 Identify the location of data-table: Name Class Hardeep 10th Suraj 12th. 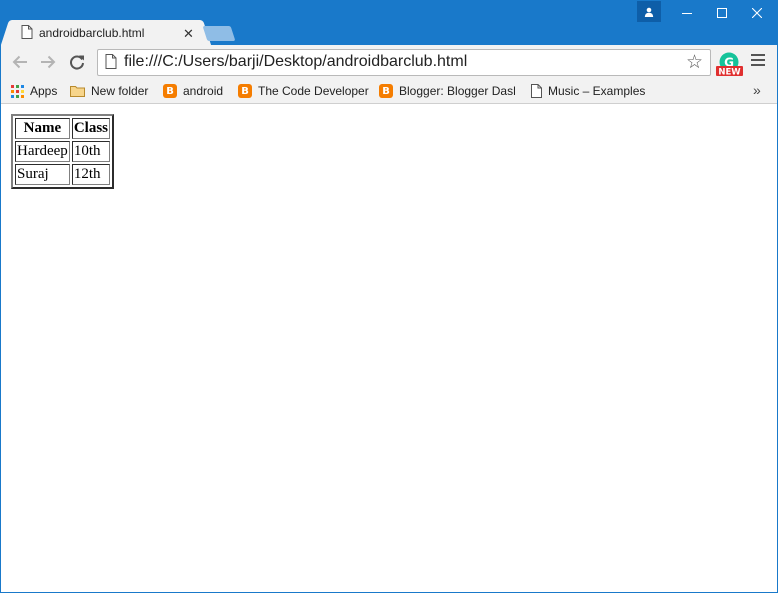
(62, 151).